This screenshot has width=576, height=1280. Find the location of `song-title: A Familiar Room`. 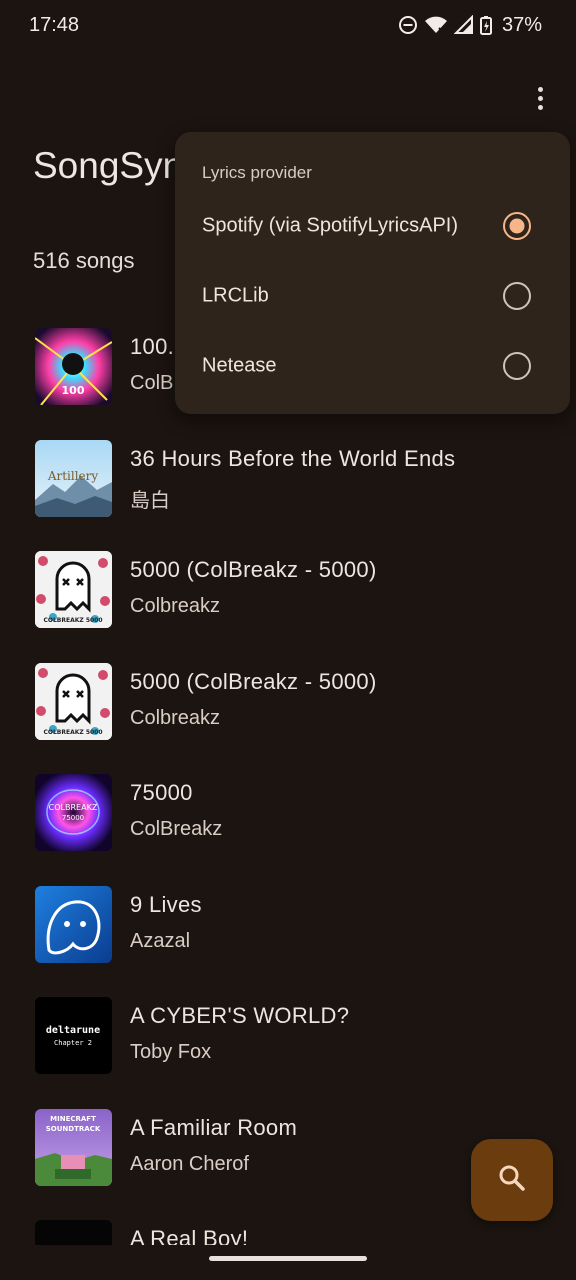

song-title: A Familiar Room is located at coordinates (214, 1127).